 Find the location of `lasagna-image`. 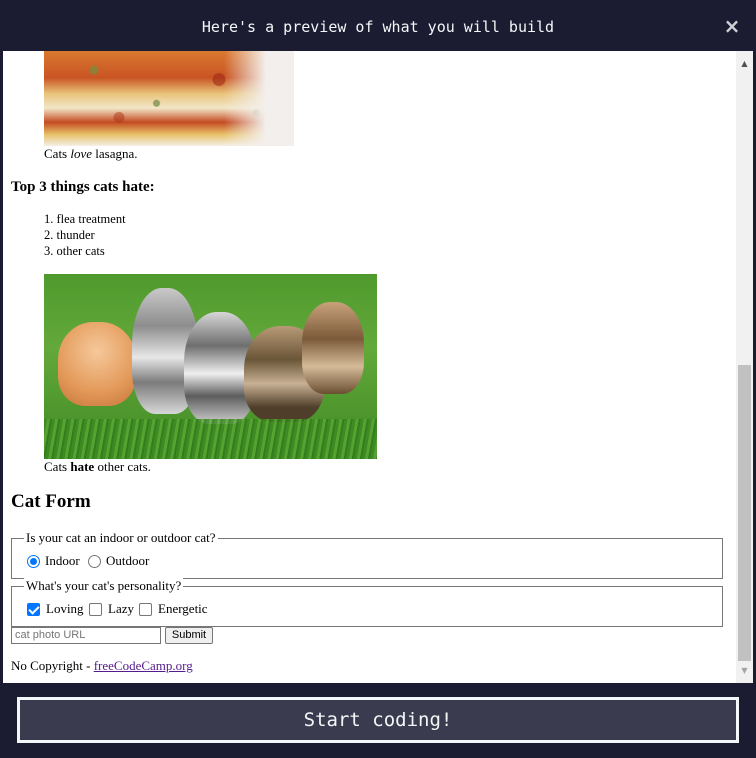

lasagna-image is located at coordinates (169, 98).